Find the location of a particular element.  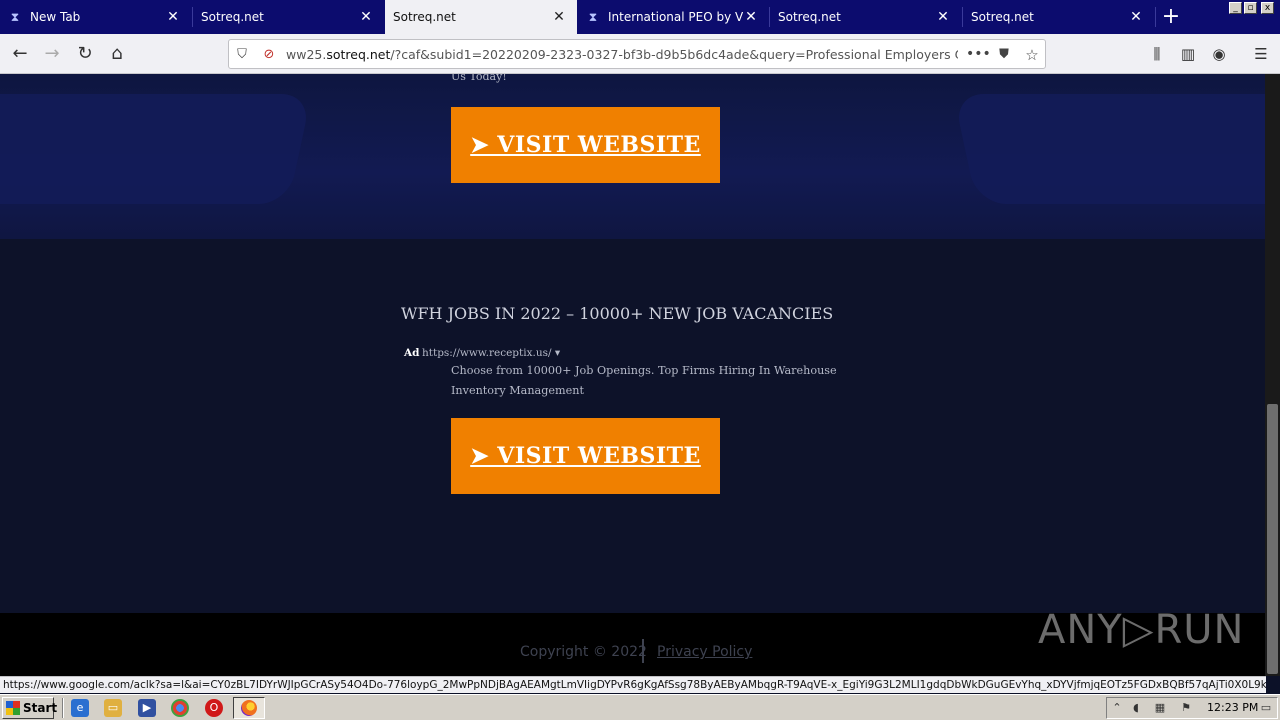

menu-icon: ☰ is located at coordinates (1261, 54).